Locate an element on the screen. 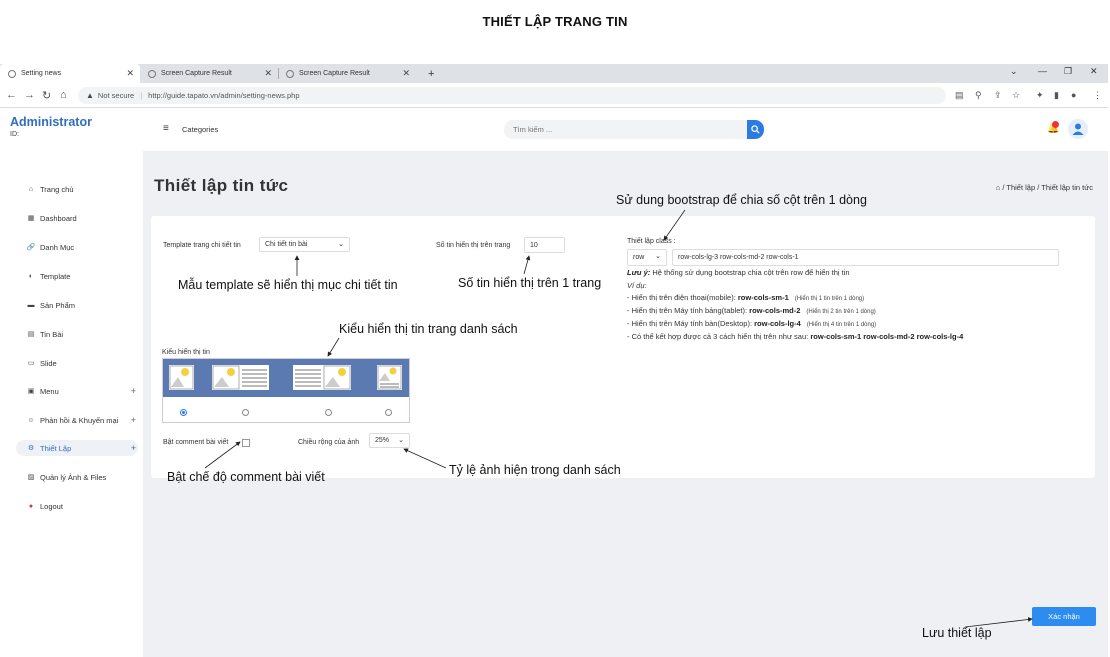  layout-option-4-preview is located at coordinates (389, 377).